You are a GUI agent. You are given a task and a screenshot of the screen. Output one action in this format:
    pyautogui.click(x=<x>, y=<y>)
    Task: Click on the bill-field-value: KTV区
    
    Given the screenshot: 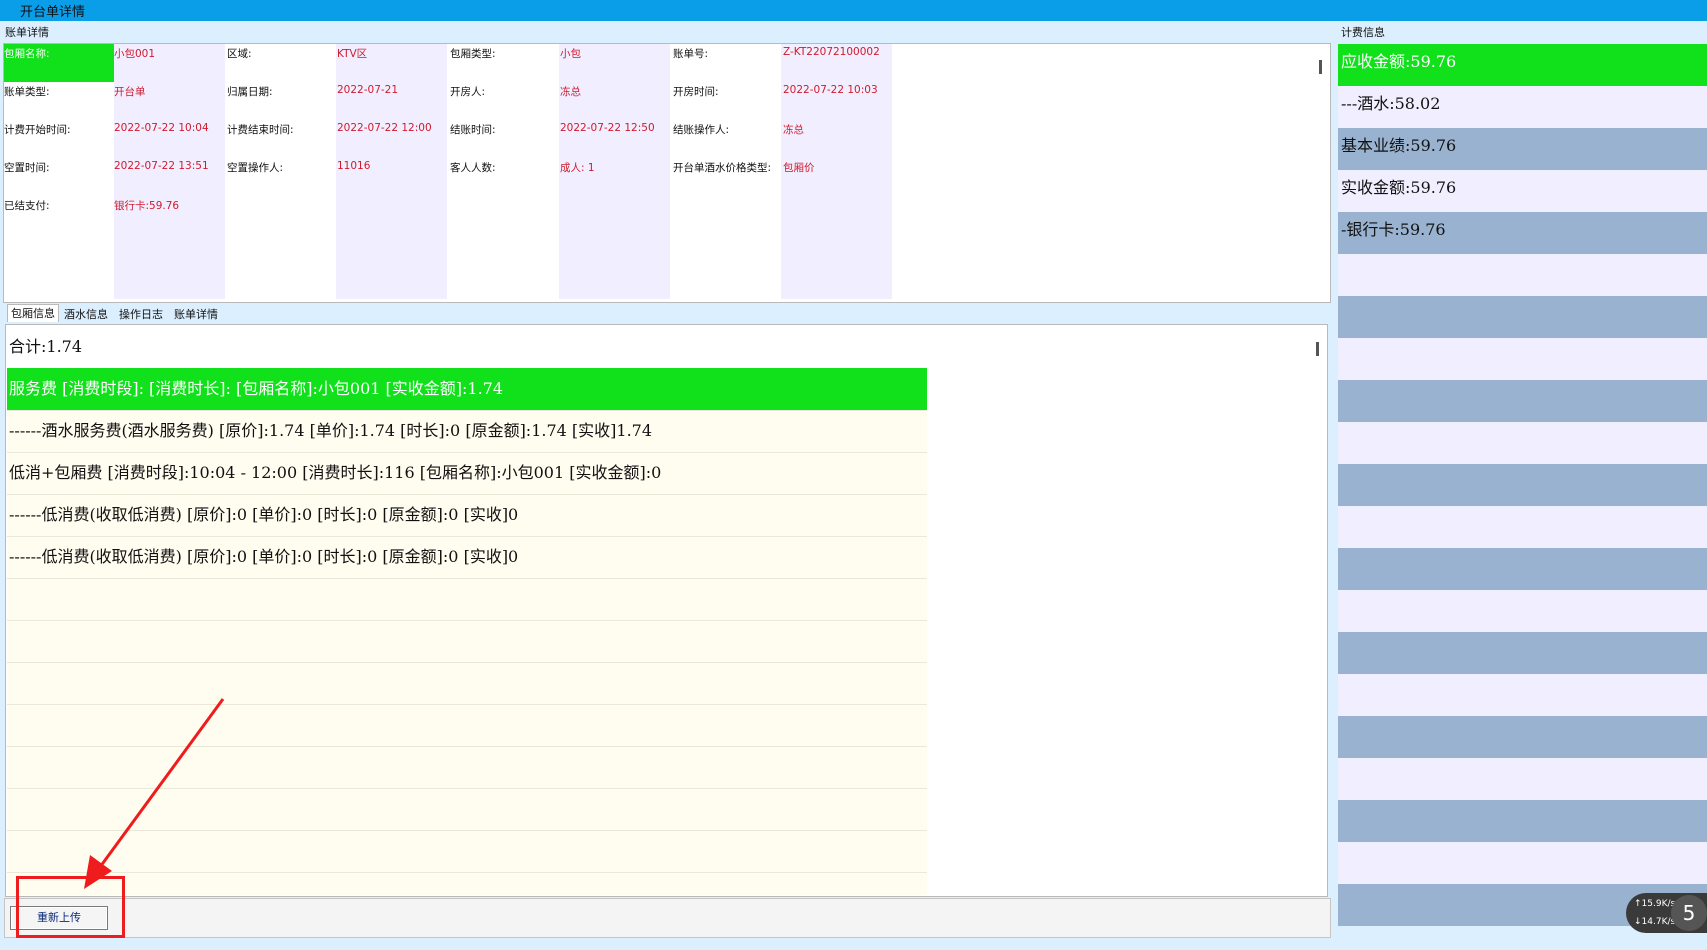 What is the action you would take?
    pyautogui.click(x=352, y=54)
    